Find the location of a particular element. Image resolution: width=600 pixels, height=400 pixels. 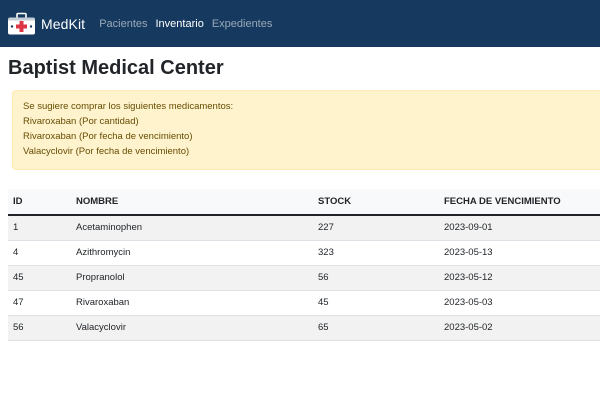

table-row: 1 Acetaminophen 227 2023-09-01 is located at coordinates (304, 228).